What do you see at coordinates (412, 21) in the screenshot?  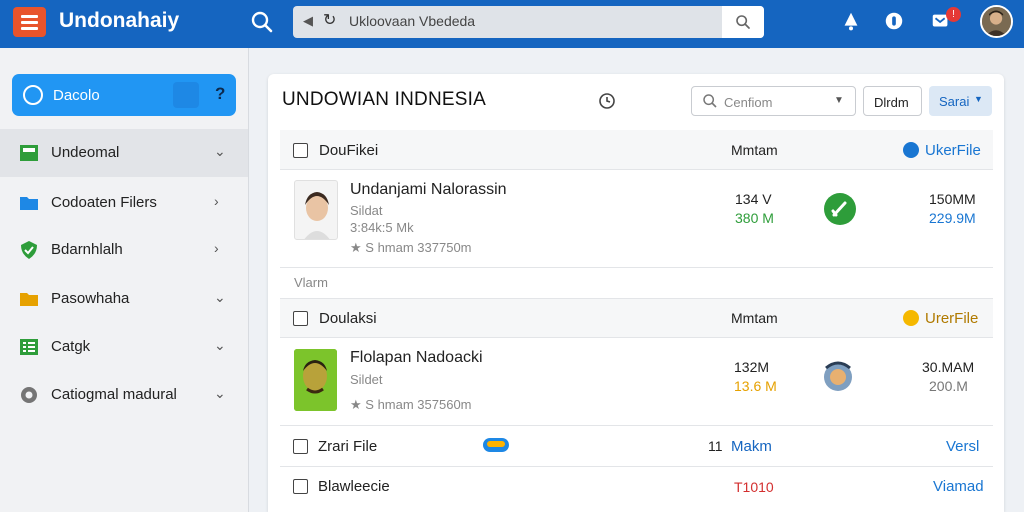 I see `address-text: Ukloovaan Vbededa` at bounding box center [412, 21].